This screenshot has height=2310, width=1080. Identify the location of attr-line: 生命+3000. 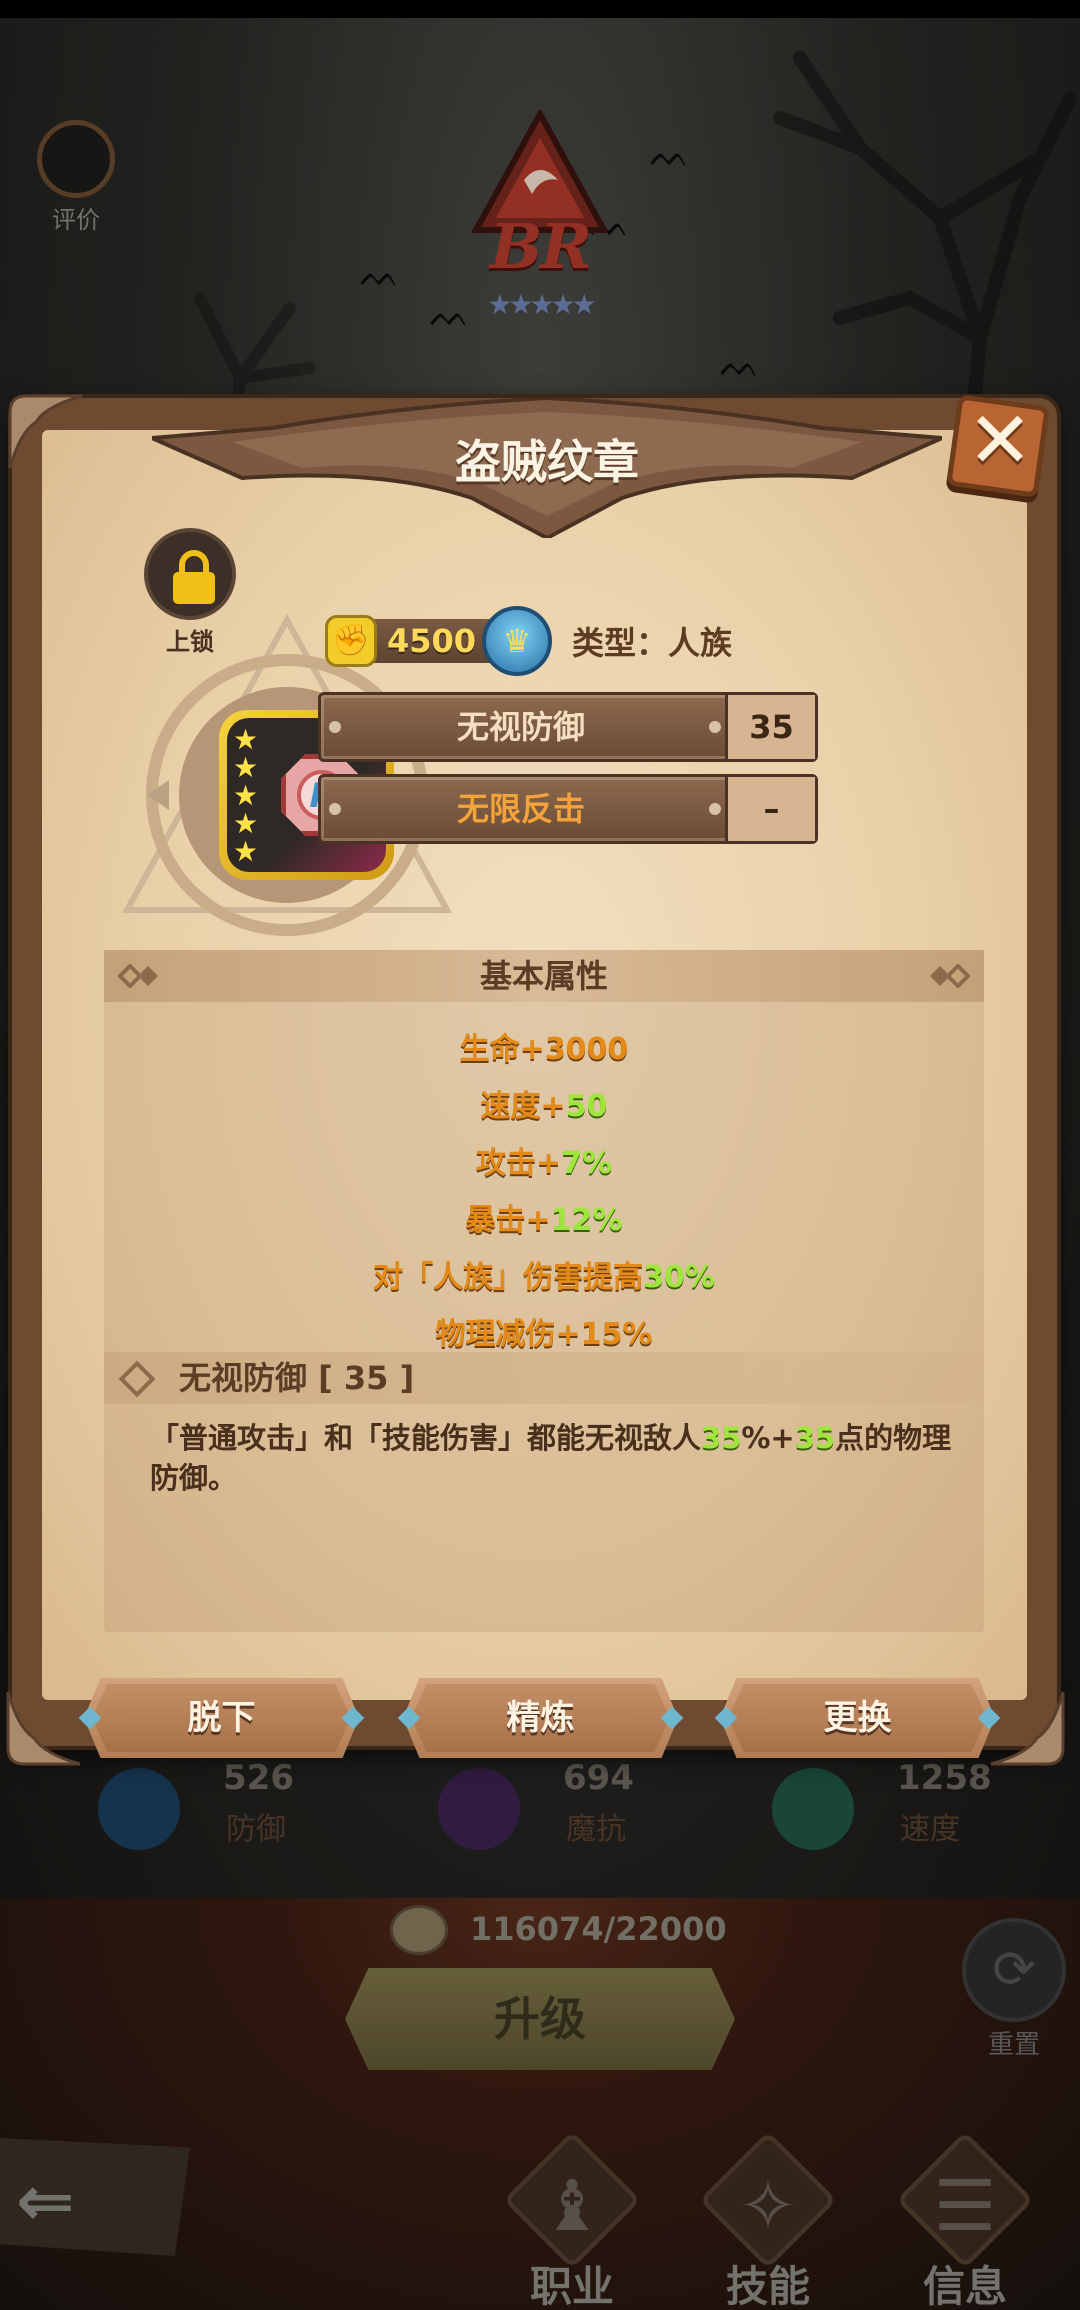
(544, 1046).